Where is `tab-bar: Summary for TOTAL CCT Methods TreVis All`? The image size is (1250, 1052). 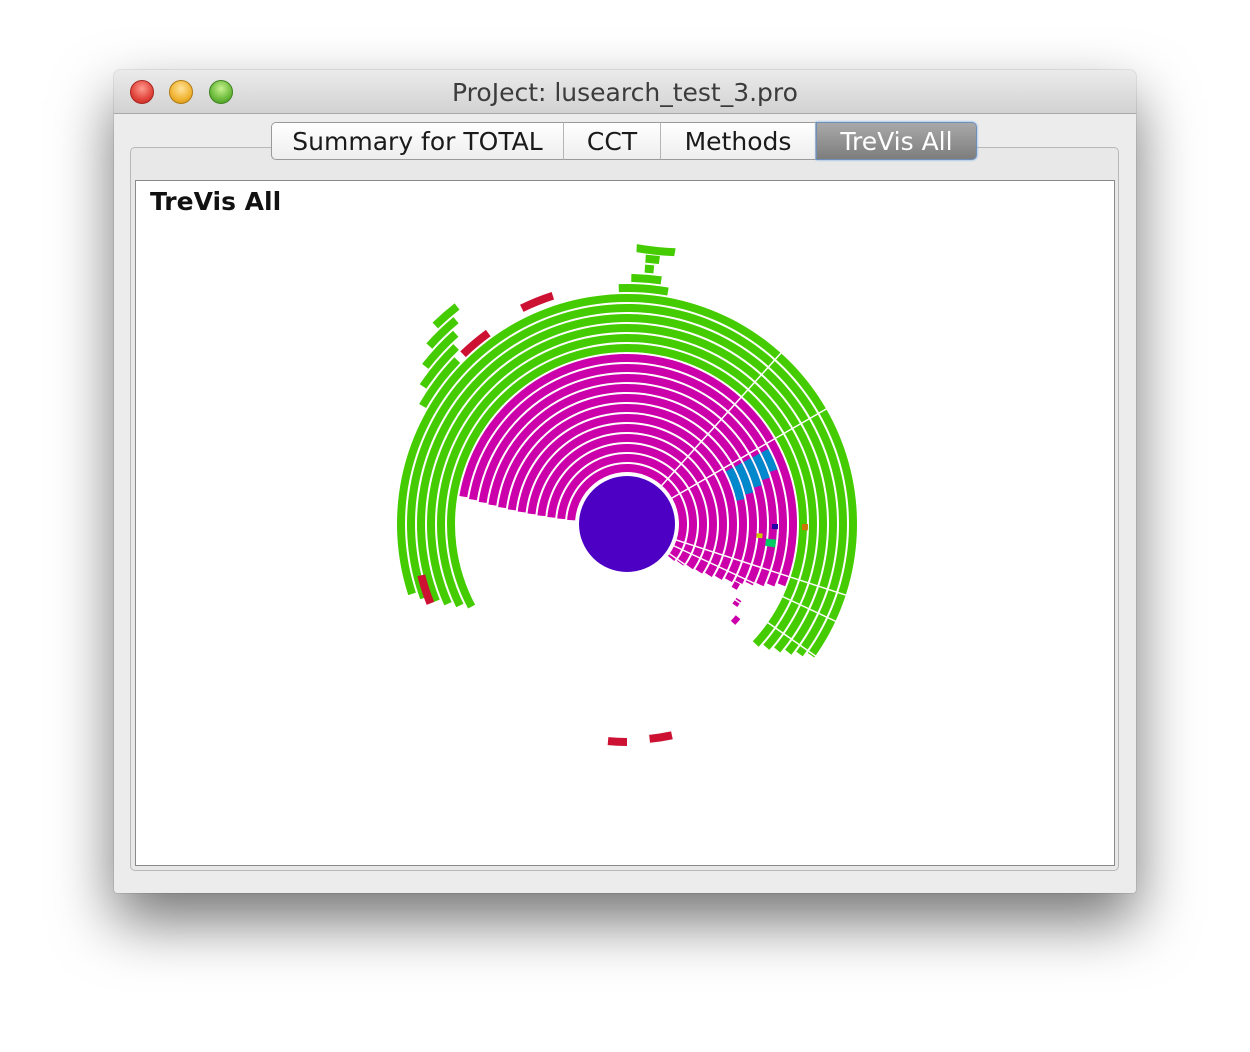 tab-bar: Summary for TOTAL CCT Methods TreVis All is located at coordinates (624, 142).